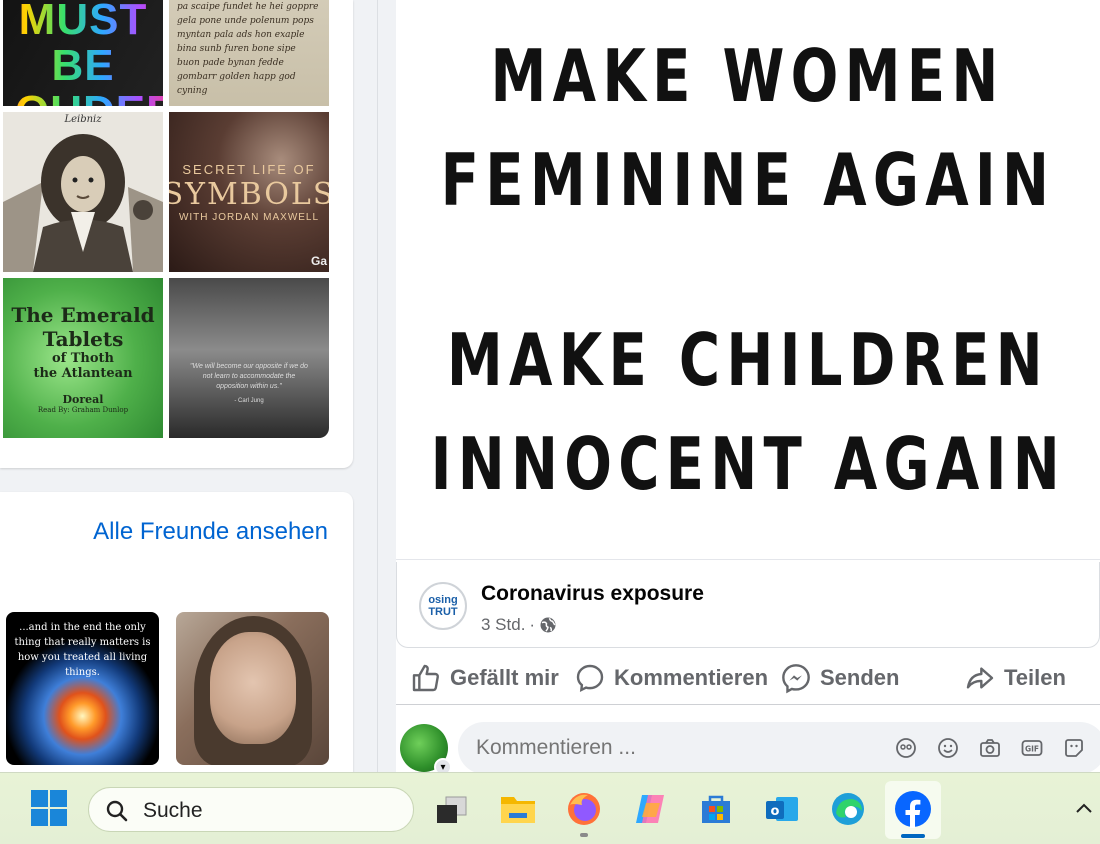 This screenshot has height=844, width=1100. What do you see at coordinates (83, 399) in the screenshot?
I see `photo-text-line: Doreal` at bounding box center [83, 399].